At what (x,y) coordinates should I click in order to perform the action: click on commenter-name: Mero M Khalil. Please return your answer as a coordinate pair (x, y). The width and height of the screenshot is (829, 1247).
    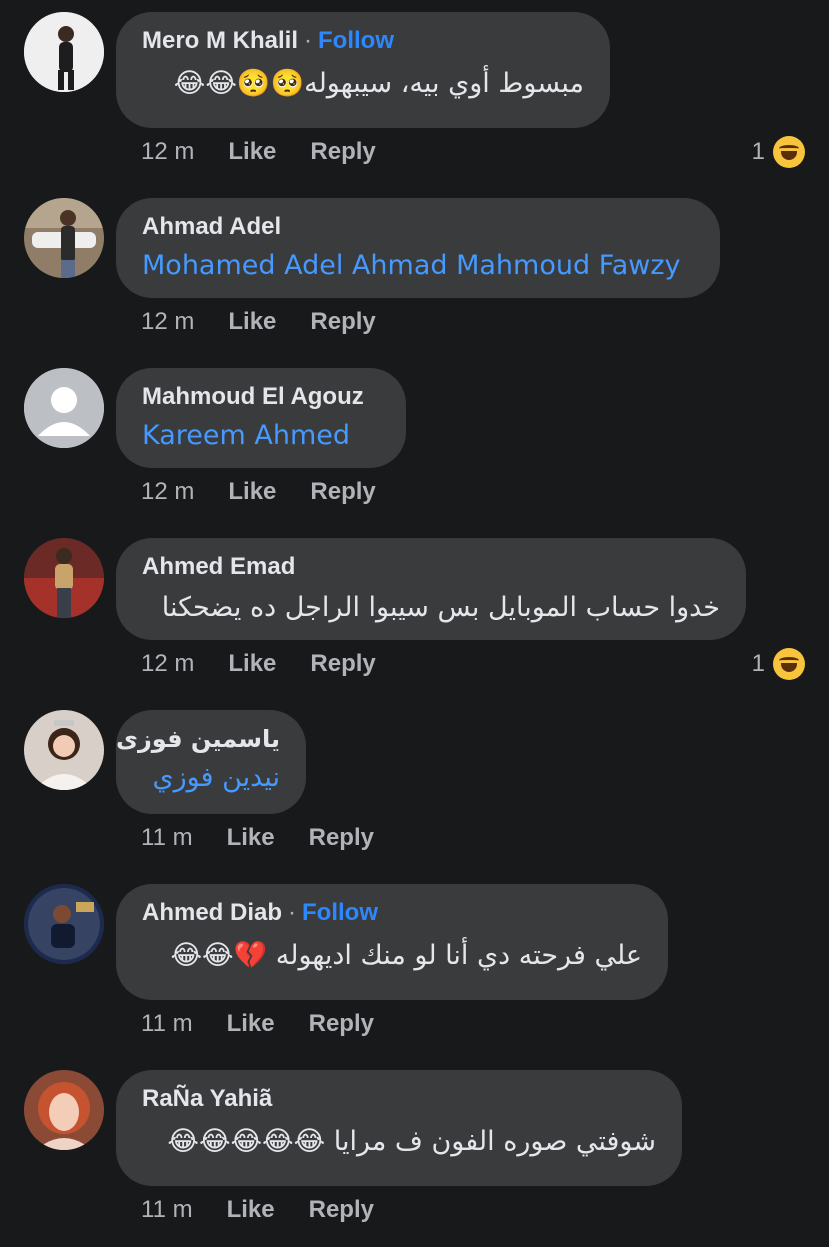
    Looking at the image, I should click on (220, 40).